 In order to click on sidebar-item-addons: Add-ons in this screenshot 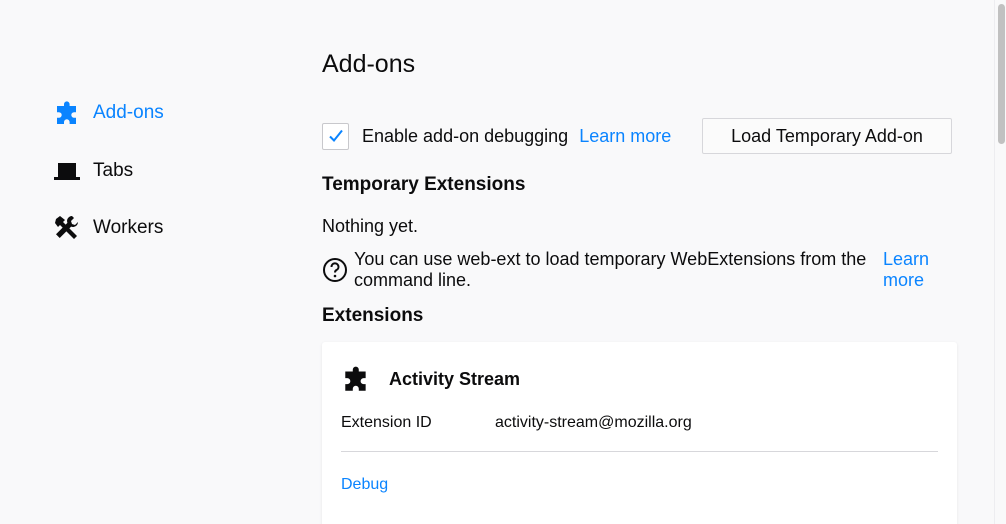, I will do `click(162, 113)`.